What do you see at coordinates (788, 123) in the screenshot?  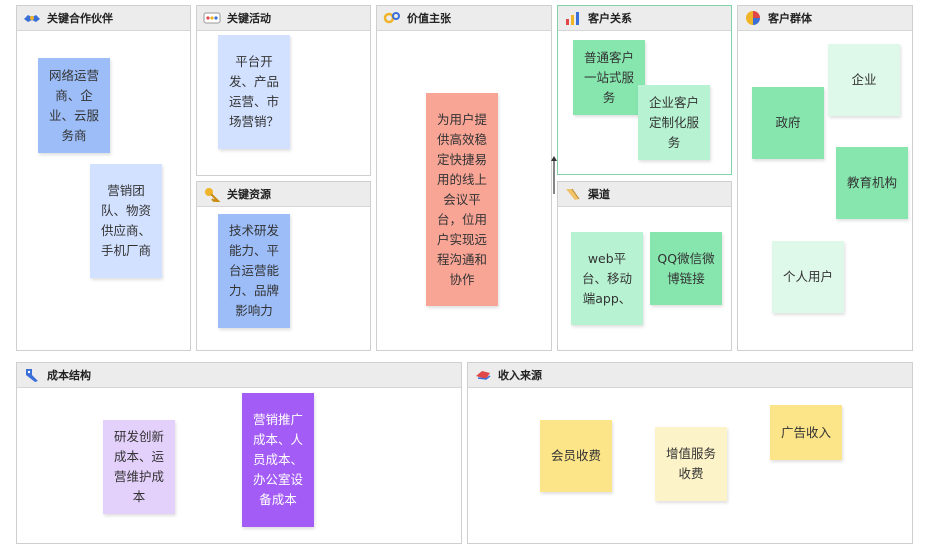 I see `segment-note-government: 政府` at bounding box center [788, 123].